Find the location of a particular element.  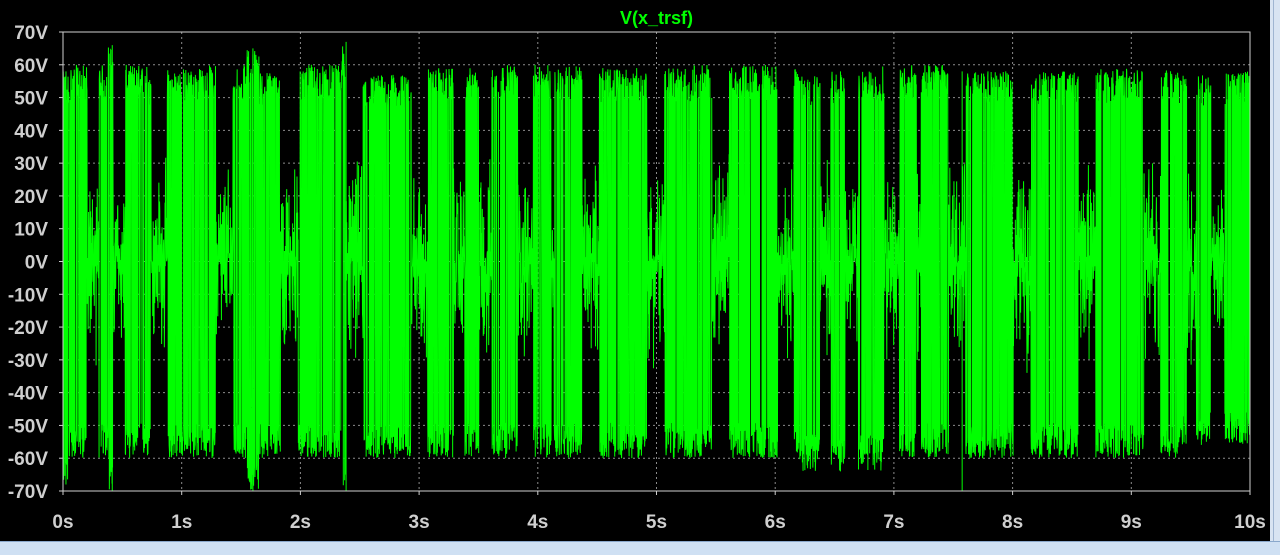

y-tick-label: -20V is located at coordinates (28, 328).